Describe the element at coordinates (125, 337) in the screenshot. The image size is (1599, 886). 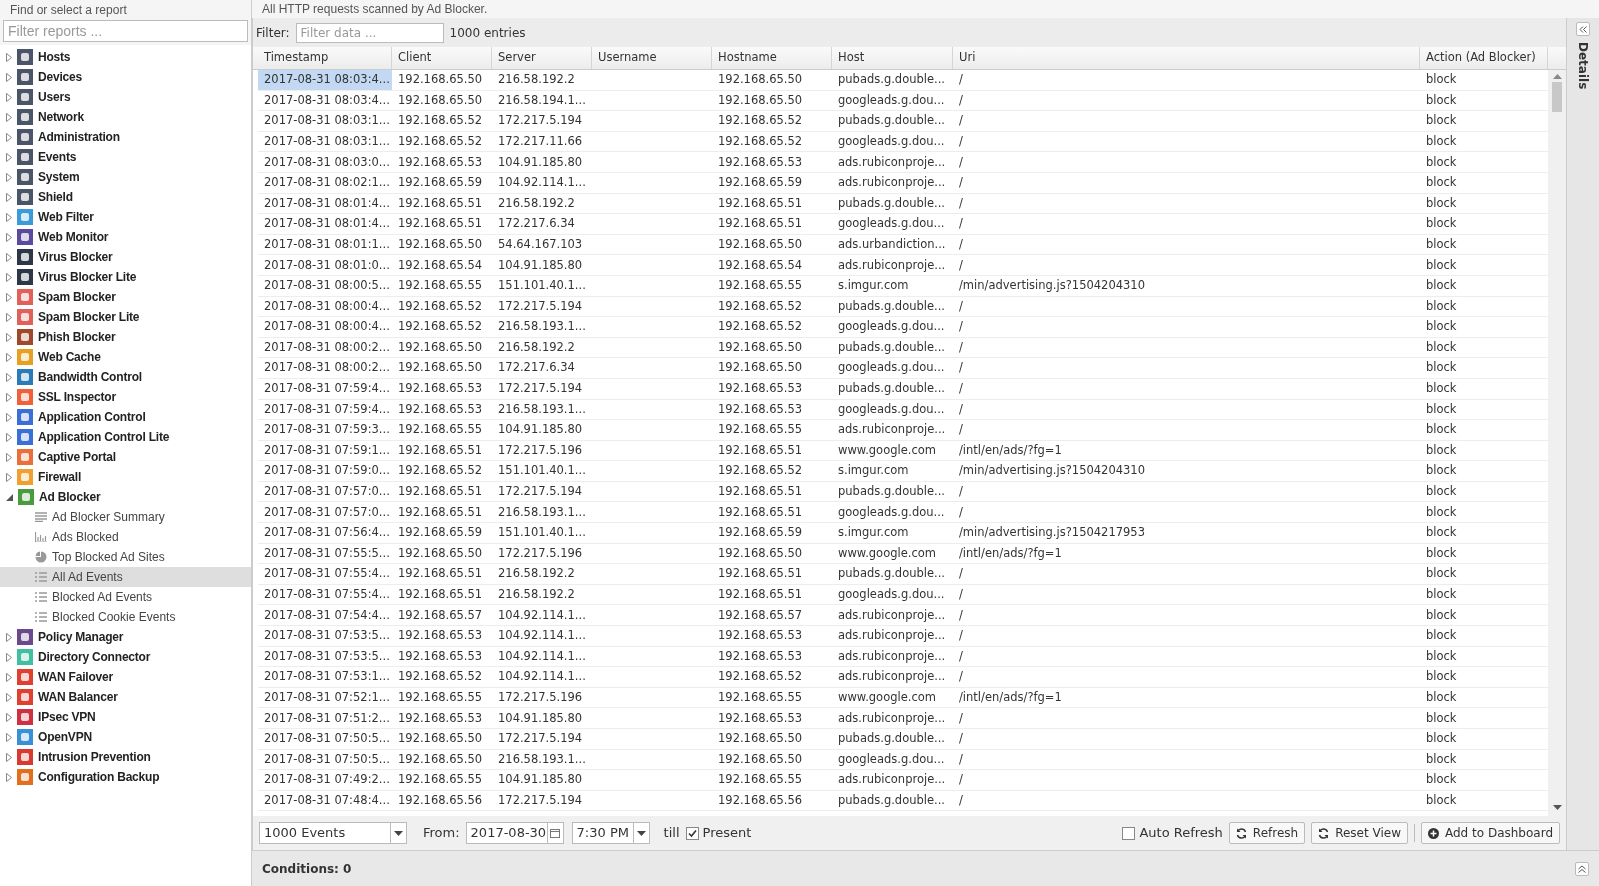
I see `tree-item: Phish Blocker` at that location.